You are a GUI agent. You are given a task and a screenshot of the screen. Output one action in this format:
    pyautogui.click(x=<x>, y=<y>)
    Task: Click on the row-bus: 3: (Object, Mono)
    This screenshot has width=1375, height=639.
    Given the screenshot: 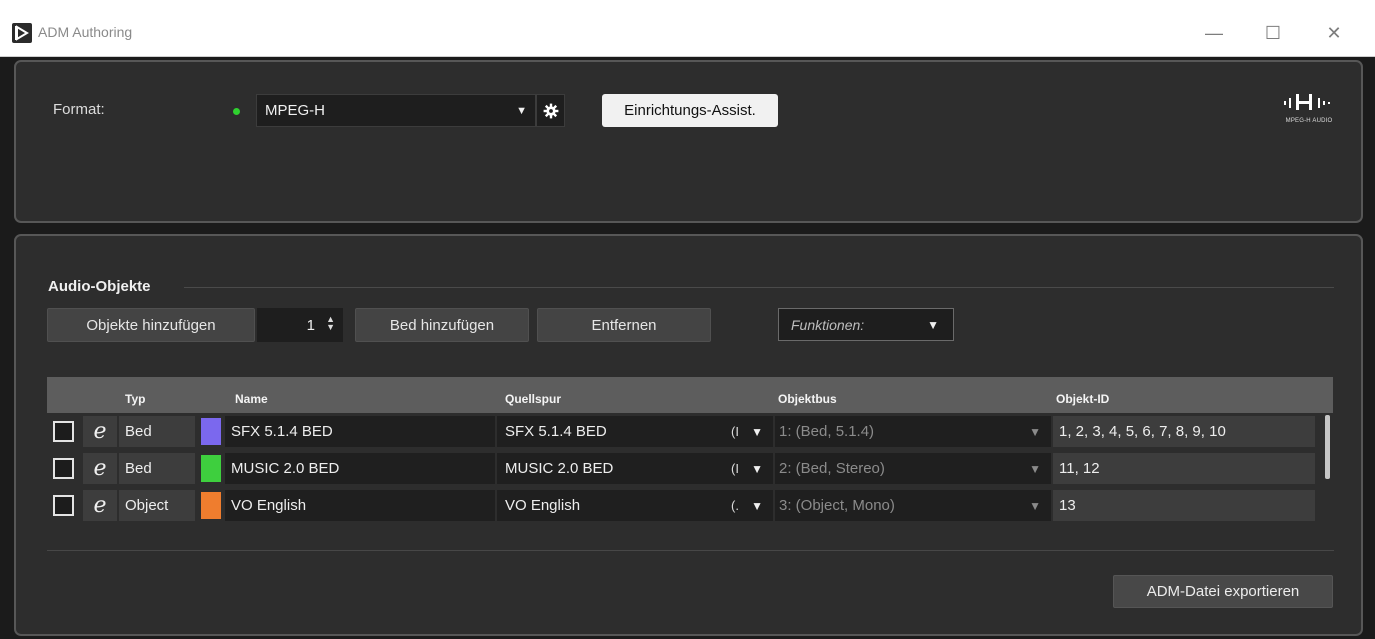 What is the action you would take?
    pyautogui.click(x=837, y=505)
    